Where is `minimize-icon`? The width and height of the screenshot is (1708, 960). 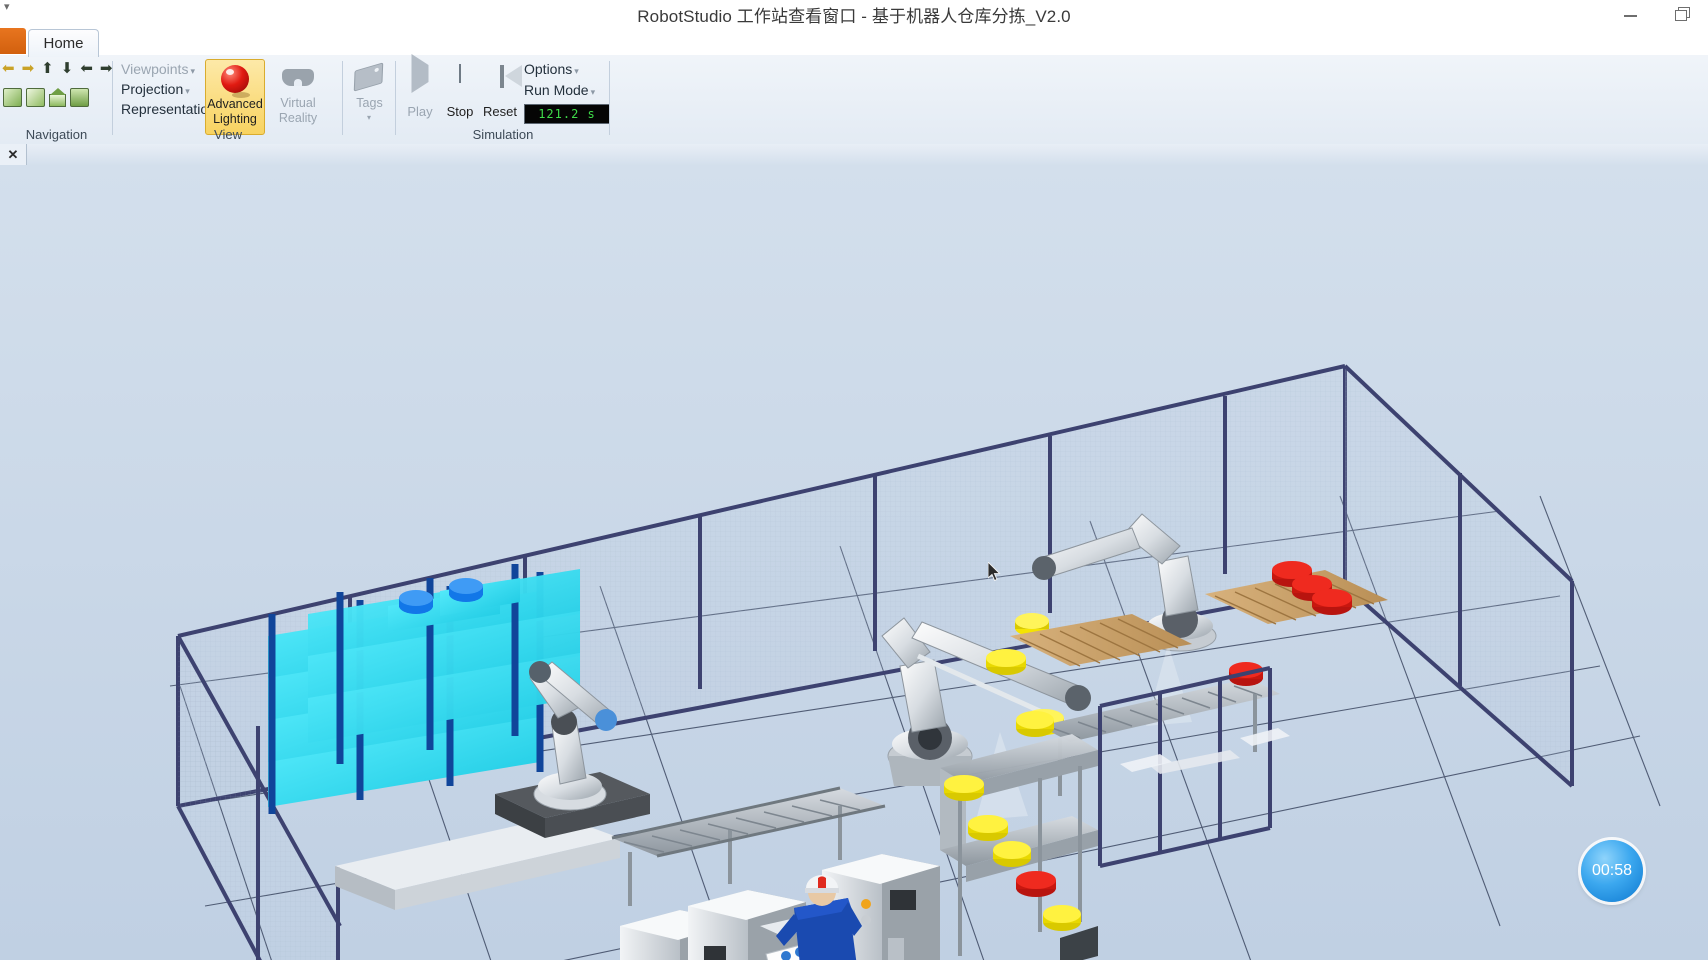 minimize-icon is located at coordinates (1630, 16).